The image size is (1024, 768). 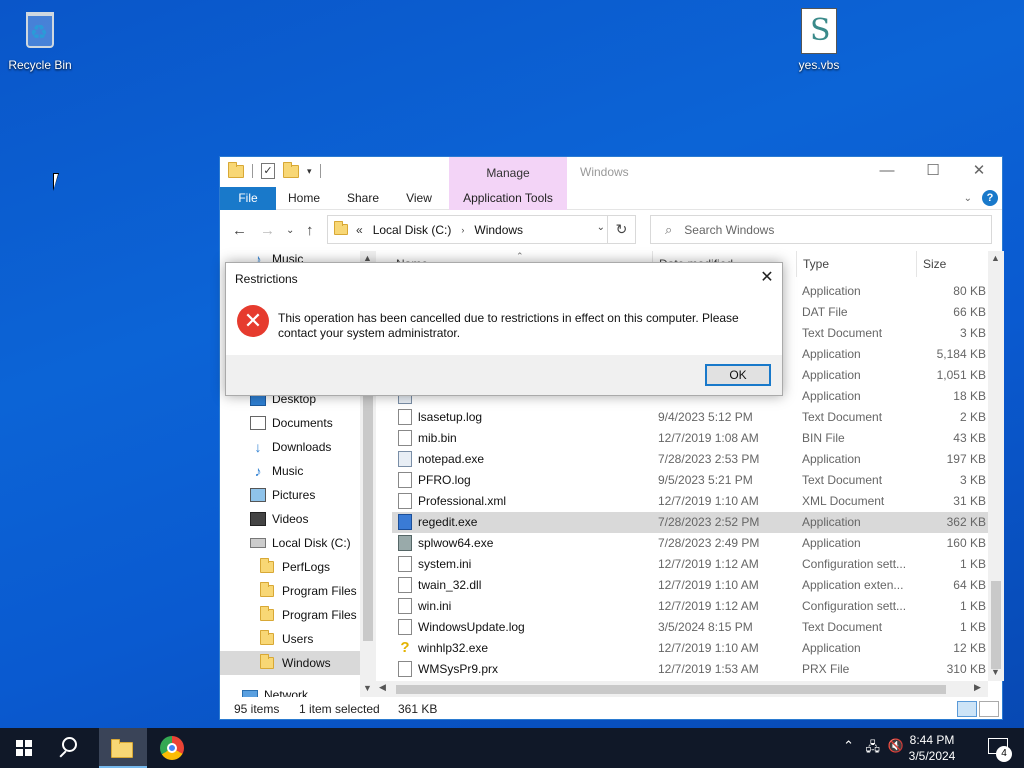 I want to click on show-hidden-icons-icon: ⌃, so click(x=848, y=746).